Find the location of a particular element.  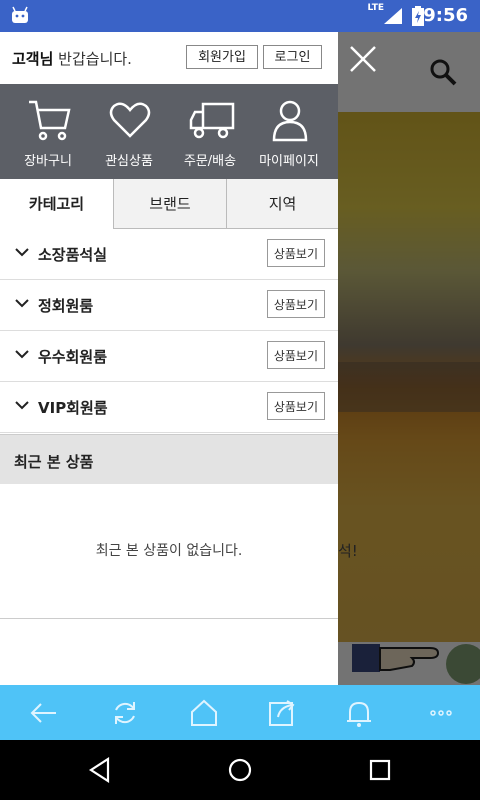

browser-toolbar is located at coordinates (240, 712).